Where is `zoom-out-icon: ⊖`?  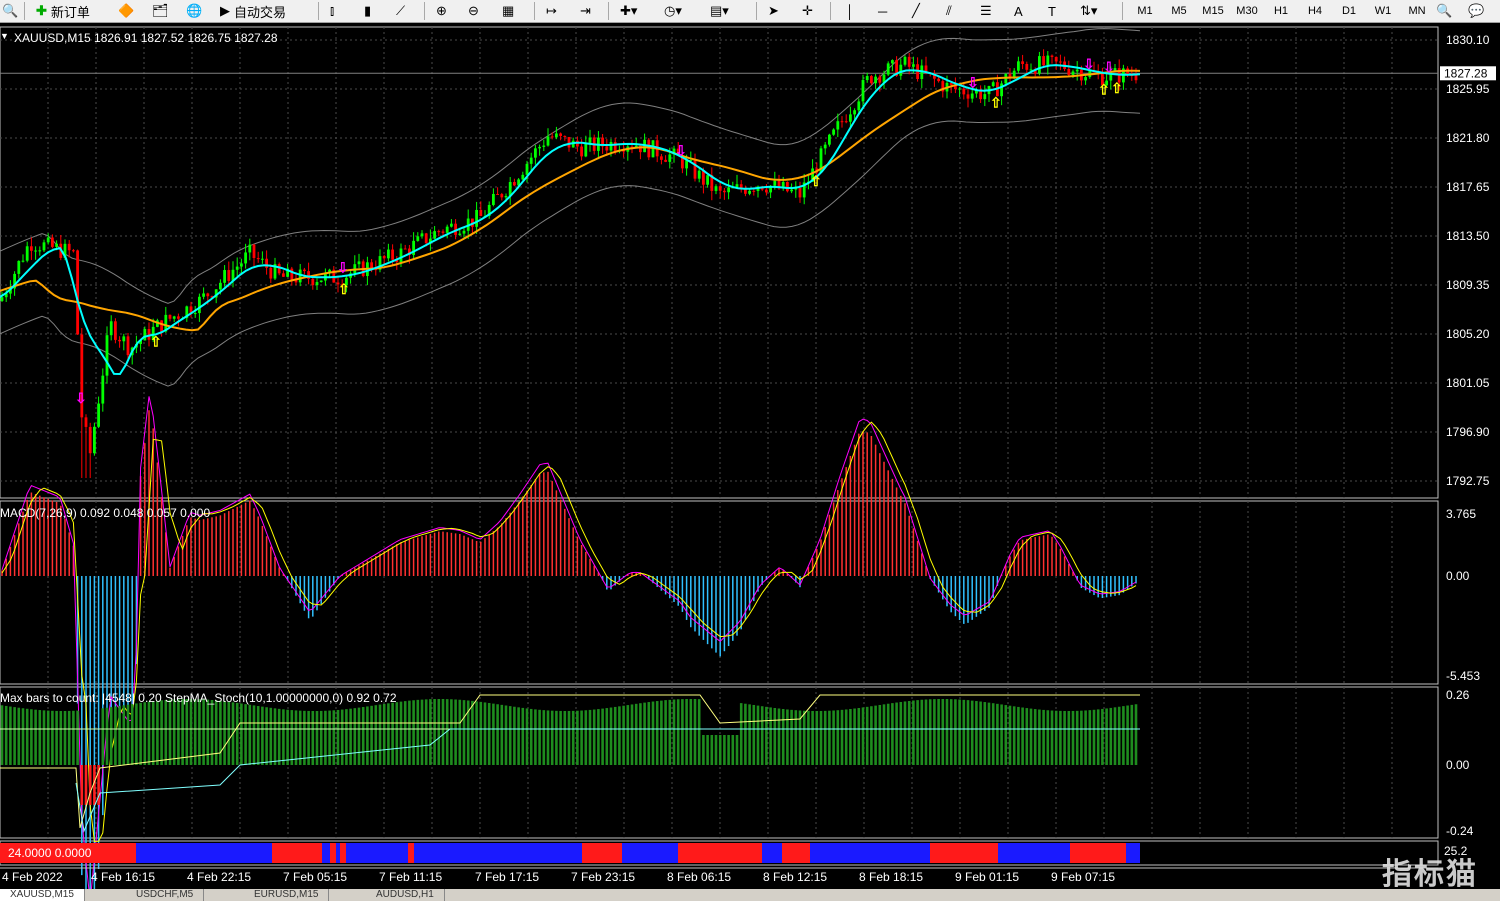
zoom-out-icon: ⊖ is located at coordinates (473, 11).